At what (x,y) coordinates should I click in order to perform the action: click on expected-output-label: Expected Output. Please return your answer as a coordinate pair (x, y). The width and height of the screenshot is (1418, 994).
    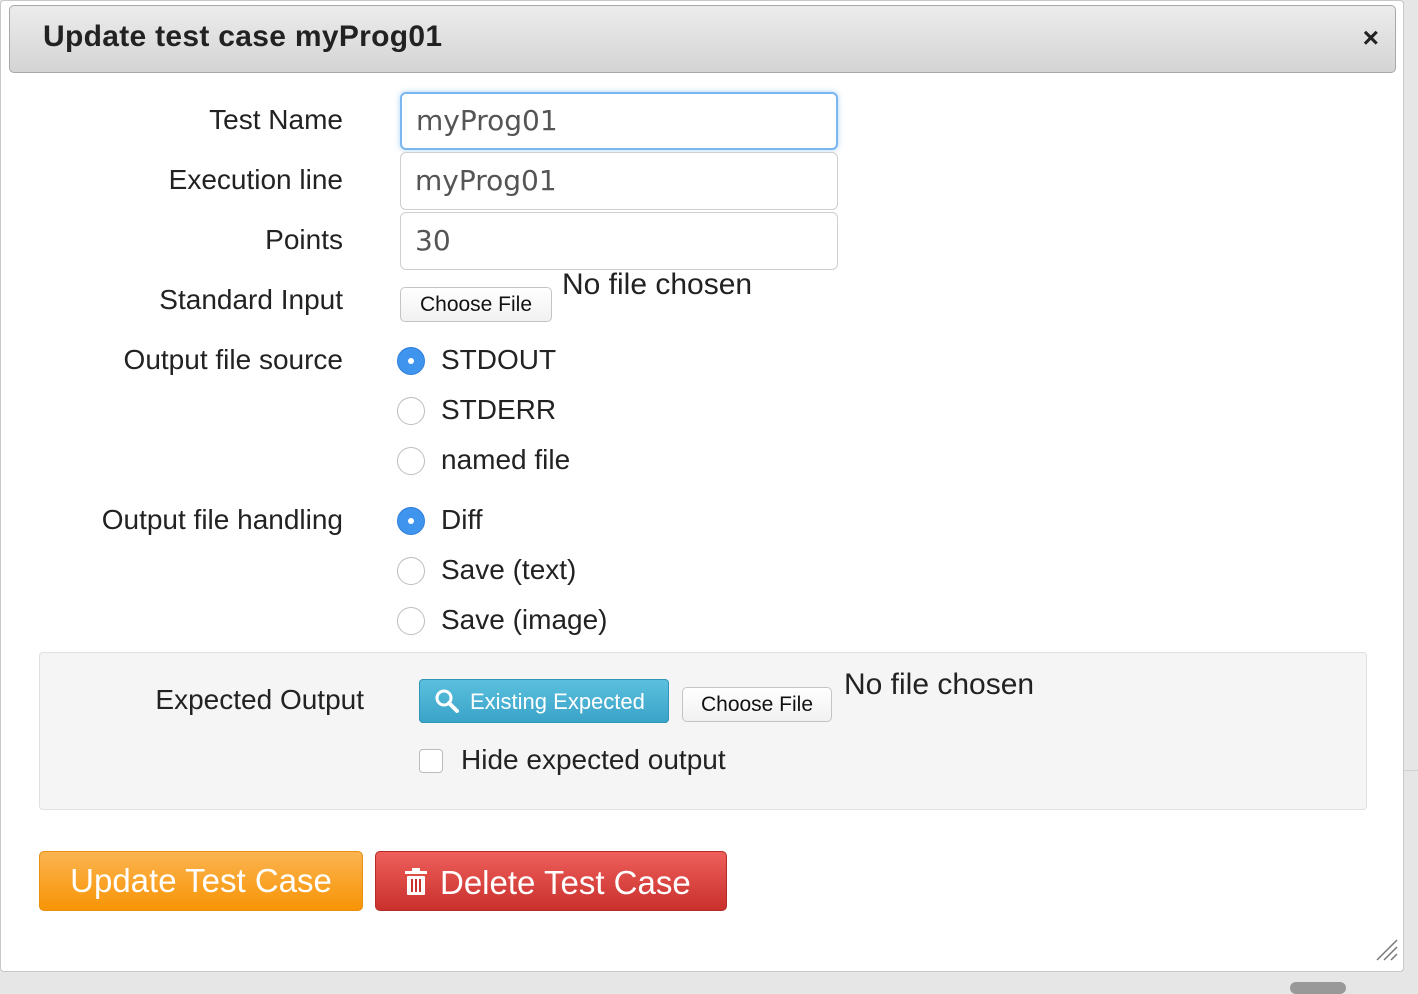
    Looking at the image, I should click on (259, 699).